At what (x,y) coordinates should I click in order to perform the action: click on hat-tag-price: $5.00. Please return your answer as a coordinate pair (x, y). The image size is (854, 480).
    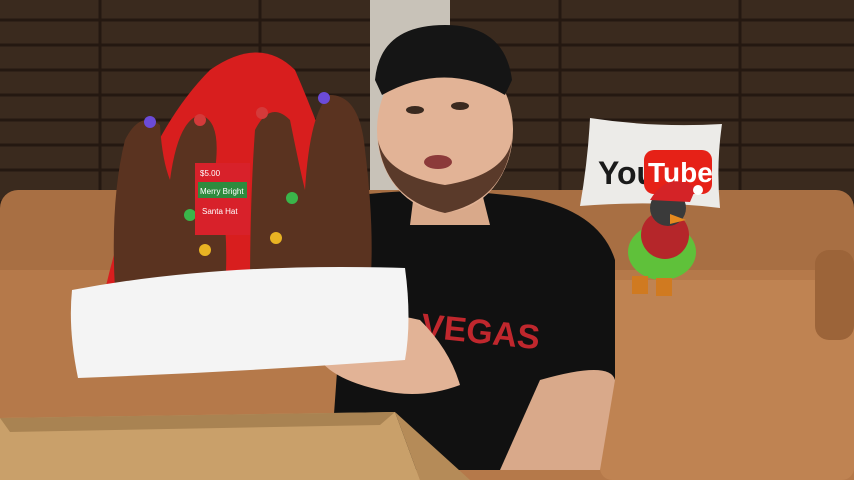
    Looking at the image, I should click on (210, 173).